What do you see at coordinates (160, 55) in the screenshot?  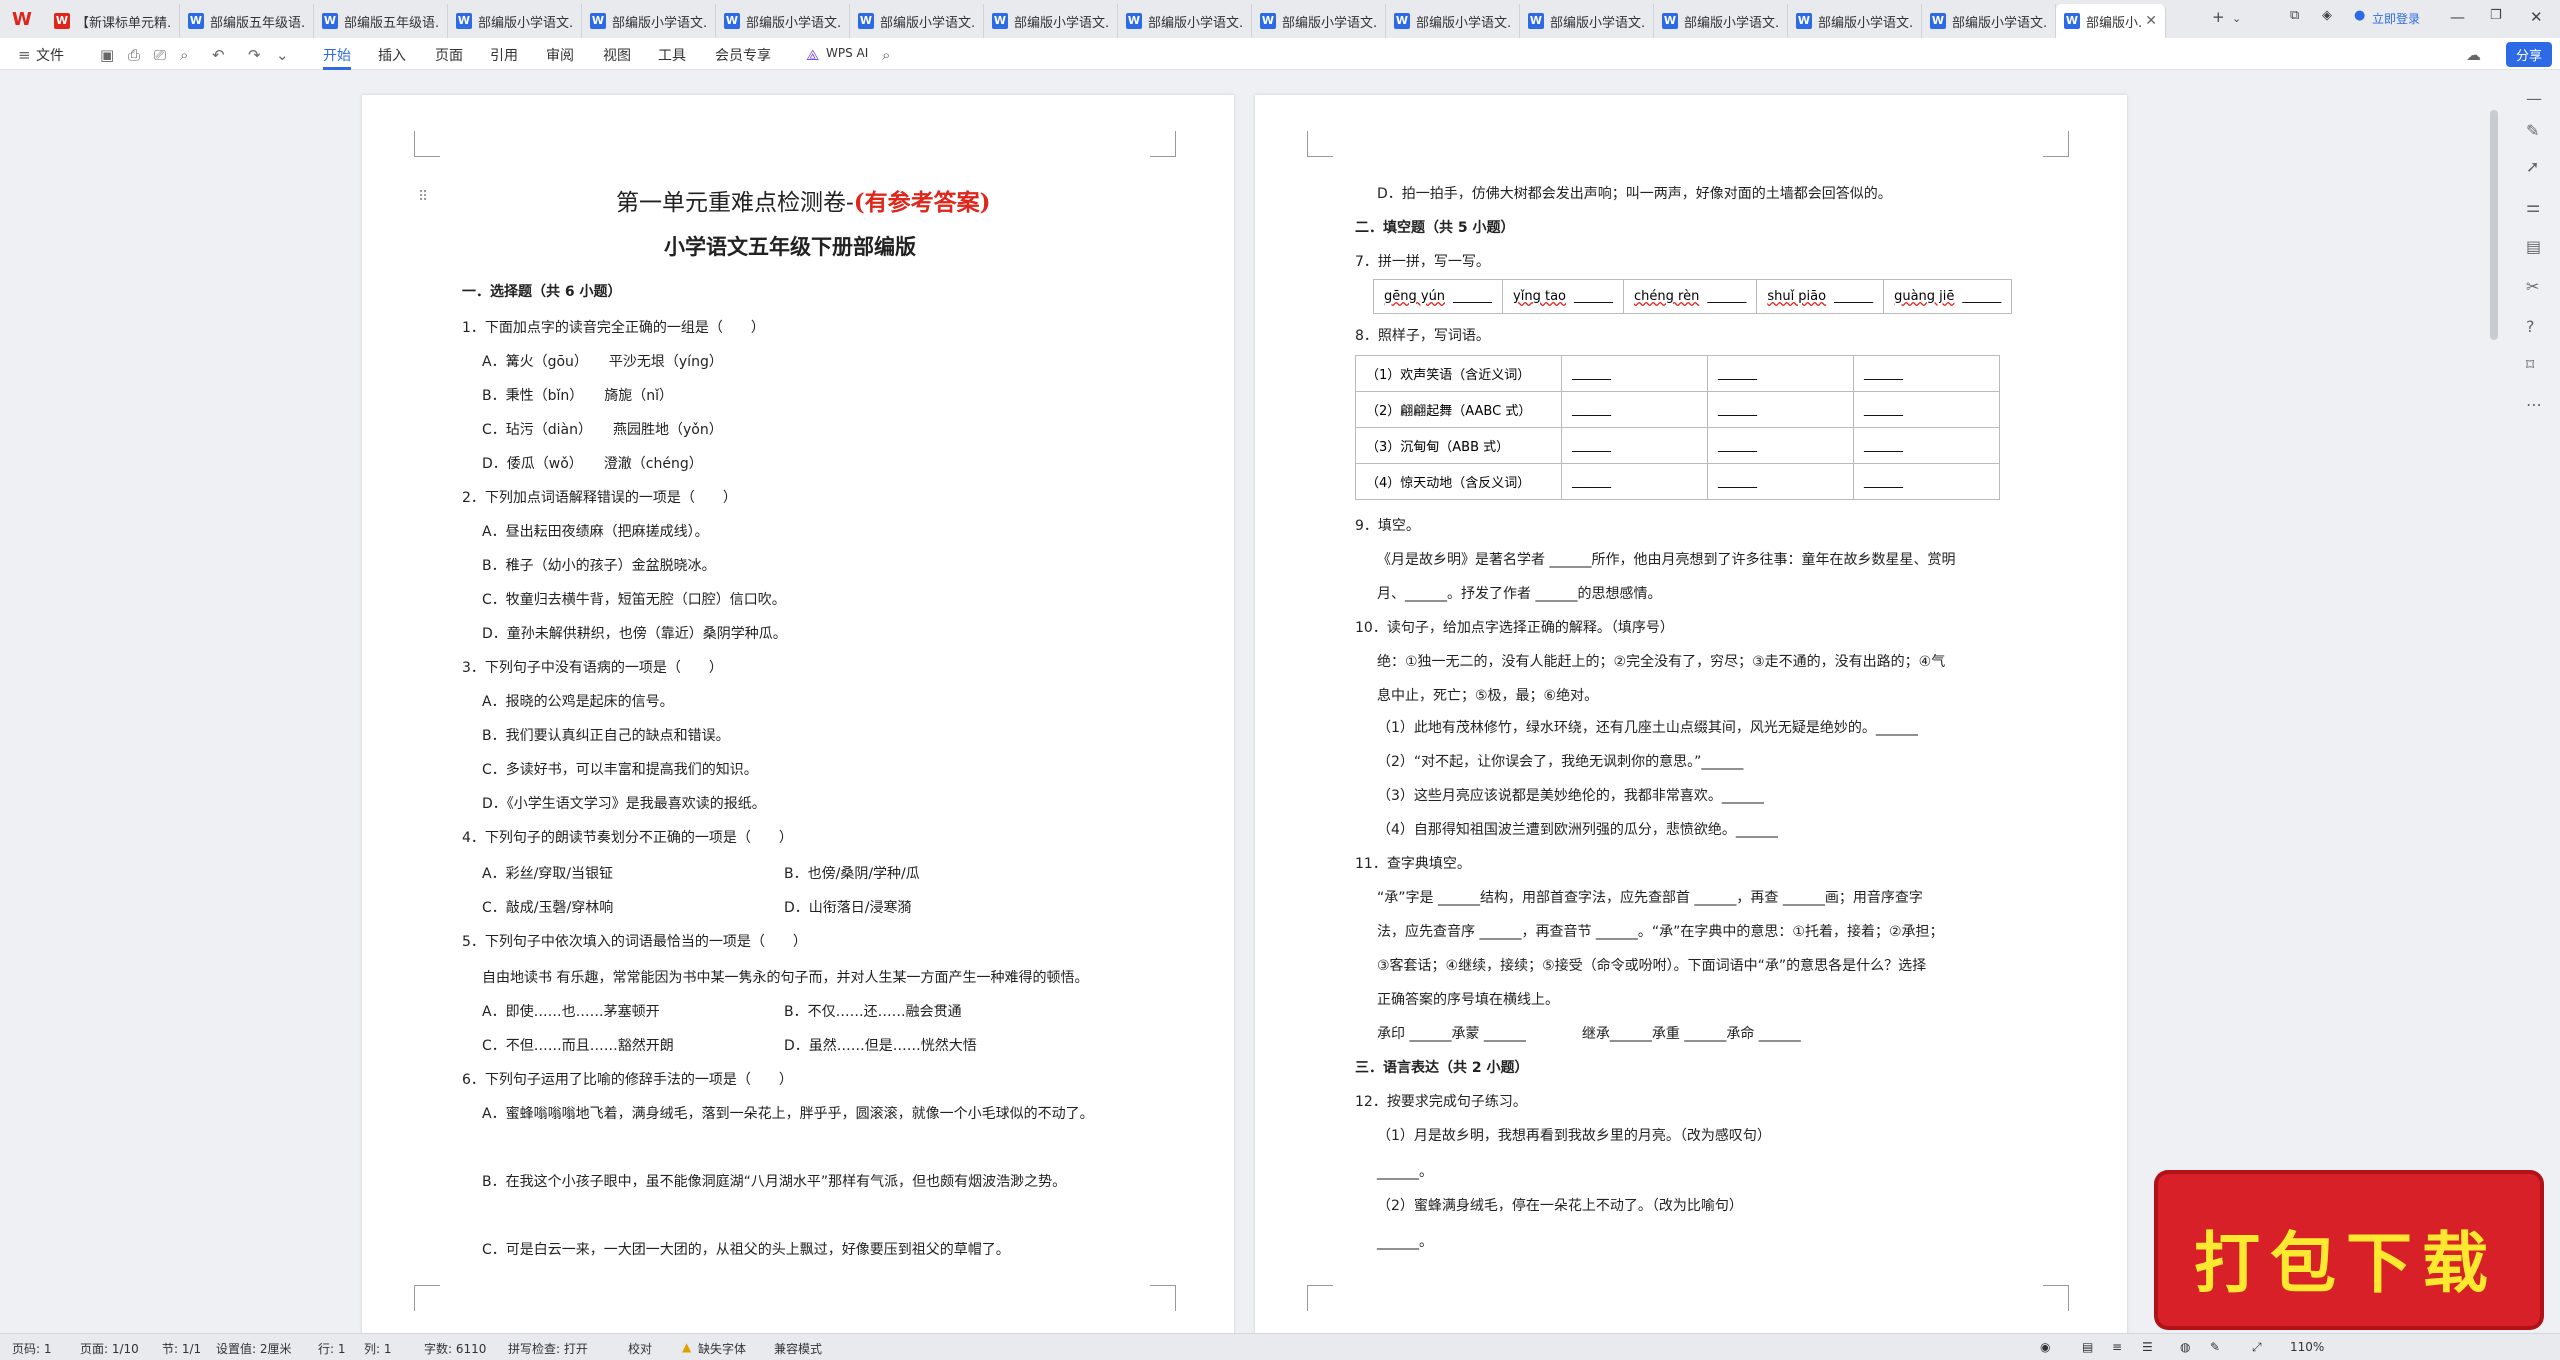 I see `print-icon: ⎚` at bounding box center [160, 55].